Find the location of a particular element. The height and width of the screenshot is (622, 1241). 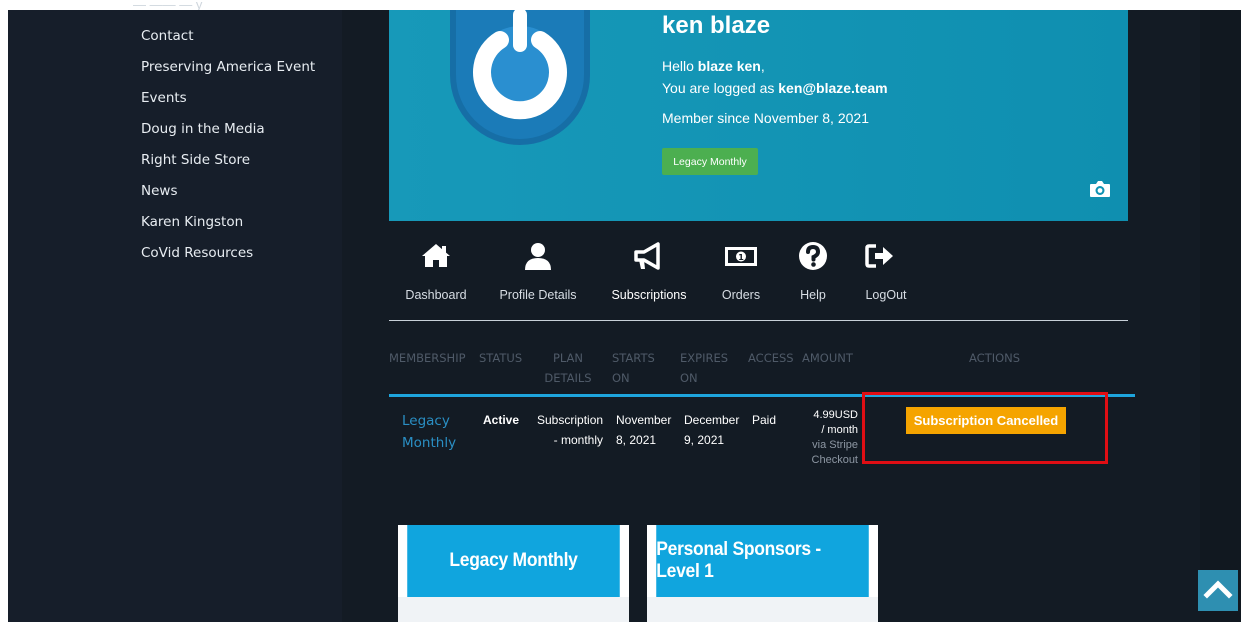

sidebar-item-covid-resources: CoVid Resources is located at coordinates (197, 253).